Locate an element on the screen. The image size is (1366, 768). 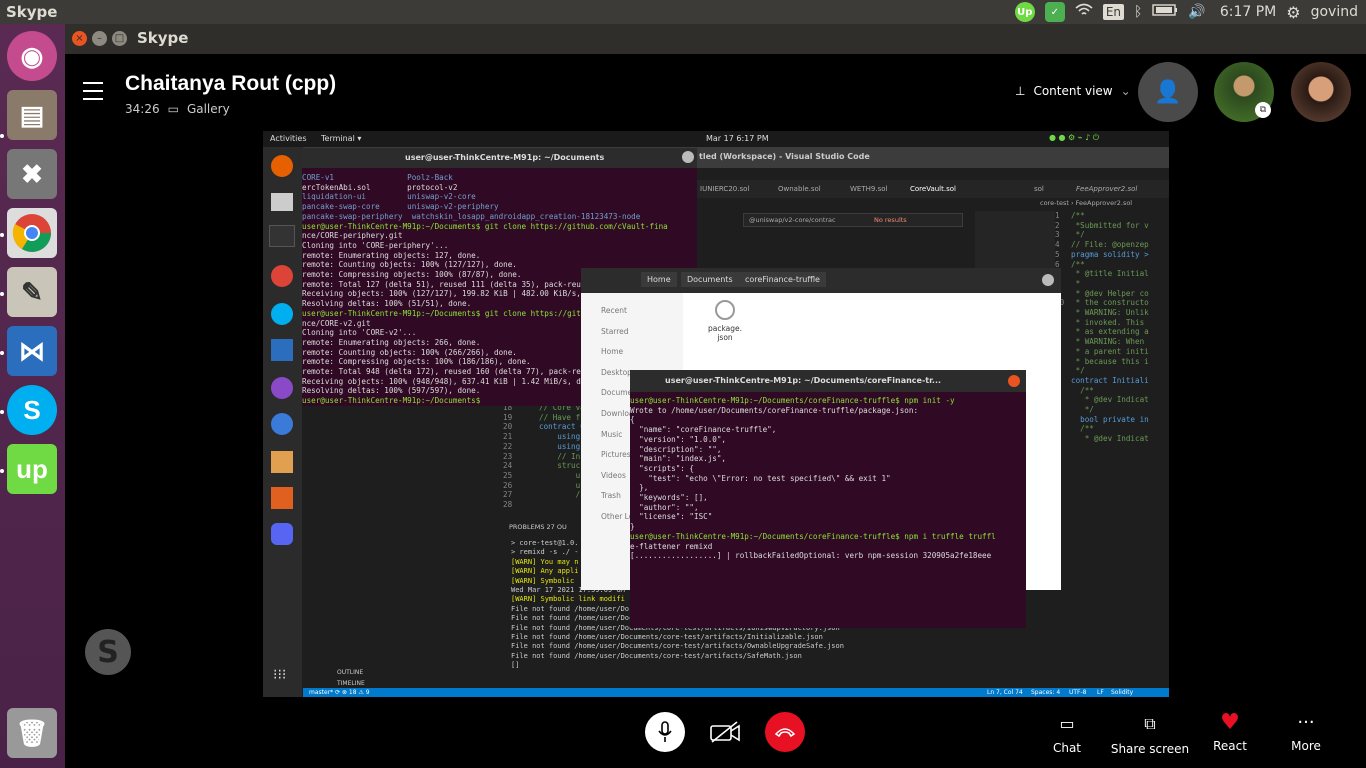
add-person-icon: 👤 is located at coordinates (1168, 92).